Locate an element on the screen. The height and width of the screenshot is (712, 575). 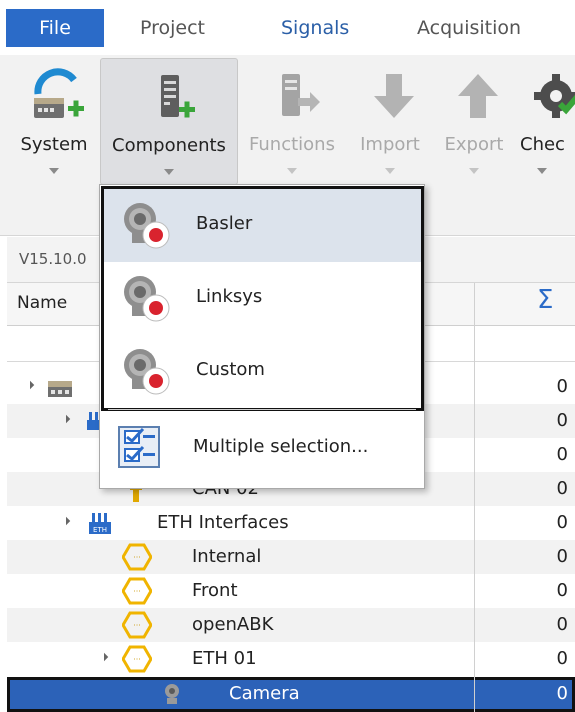
system-button: System is located at coordinates (54, 120).